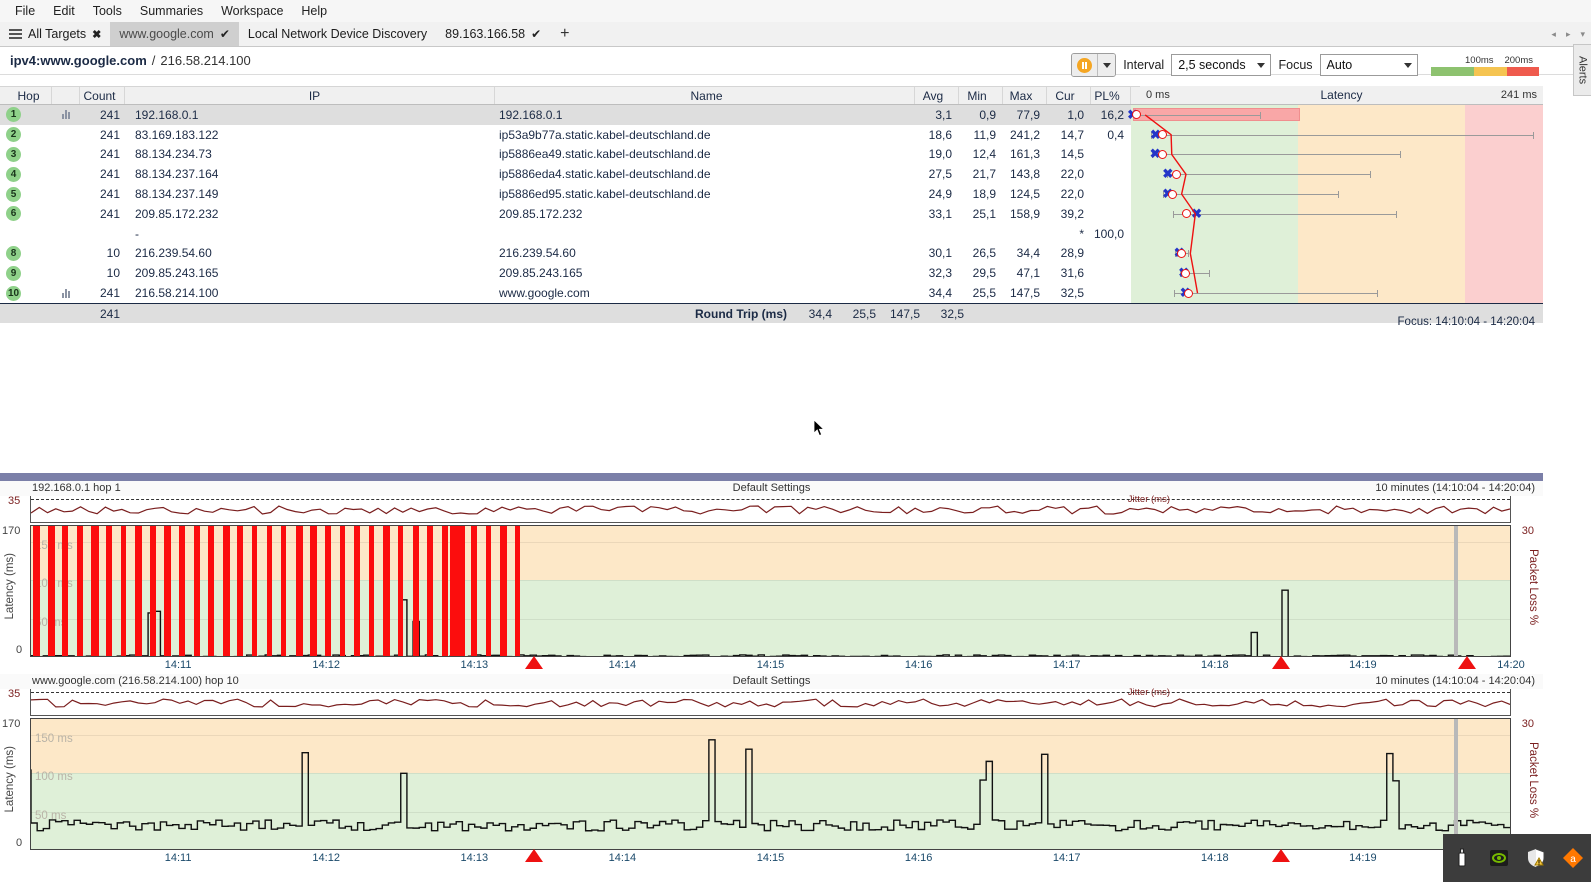 The height and width of the screenshot is (882, 1591). What do you see at coordinates (1085, 65) in the screenshot?
I see `pause-button` at bounding box center [1085, 65].